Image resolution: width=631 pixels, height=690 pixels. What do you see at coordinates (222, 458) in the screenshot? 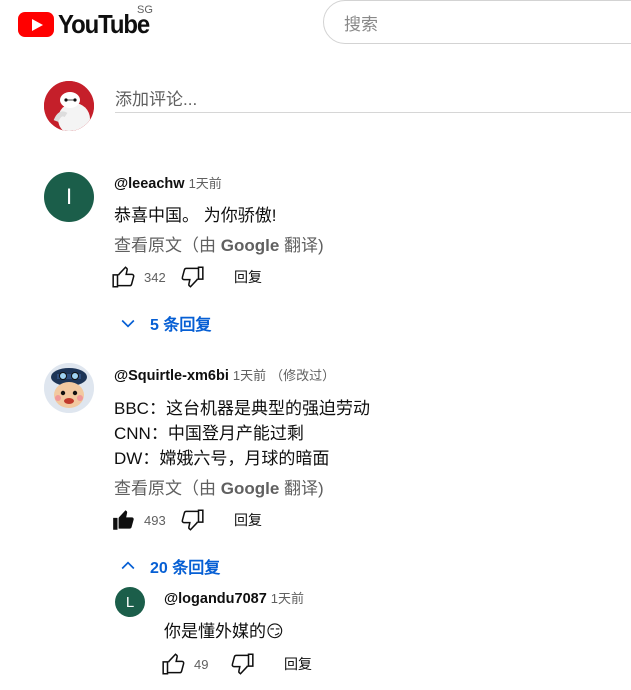
I see `comment-text-line-3: DW：嫦娥六号，月球的暗面` at bounding box center [222, 458].